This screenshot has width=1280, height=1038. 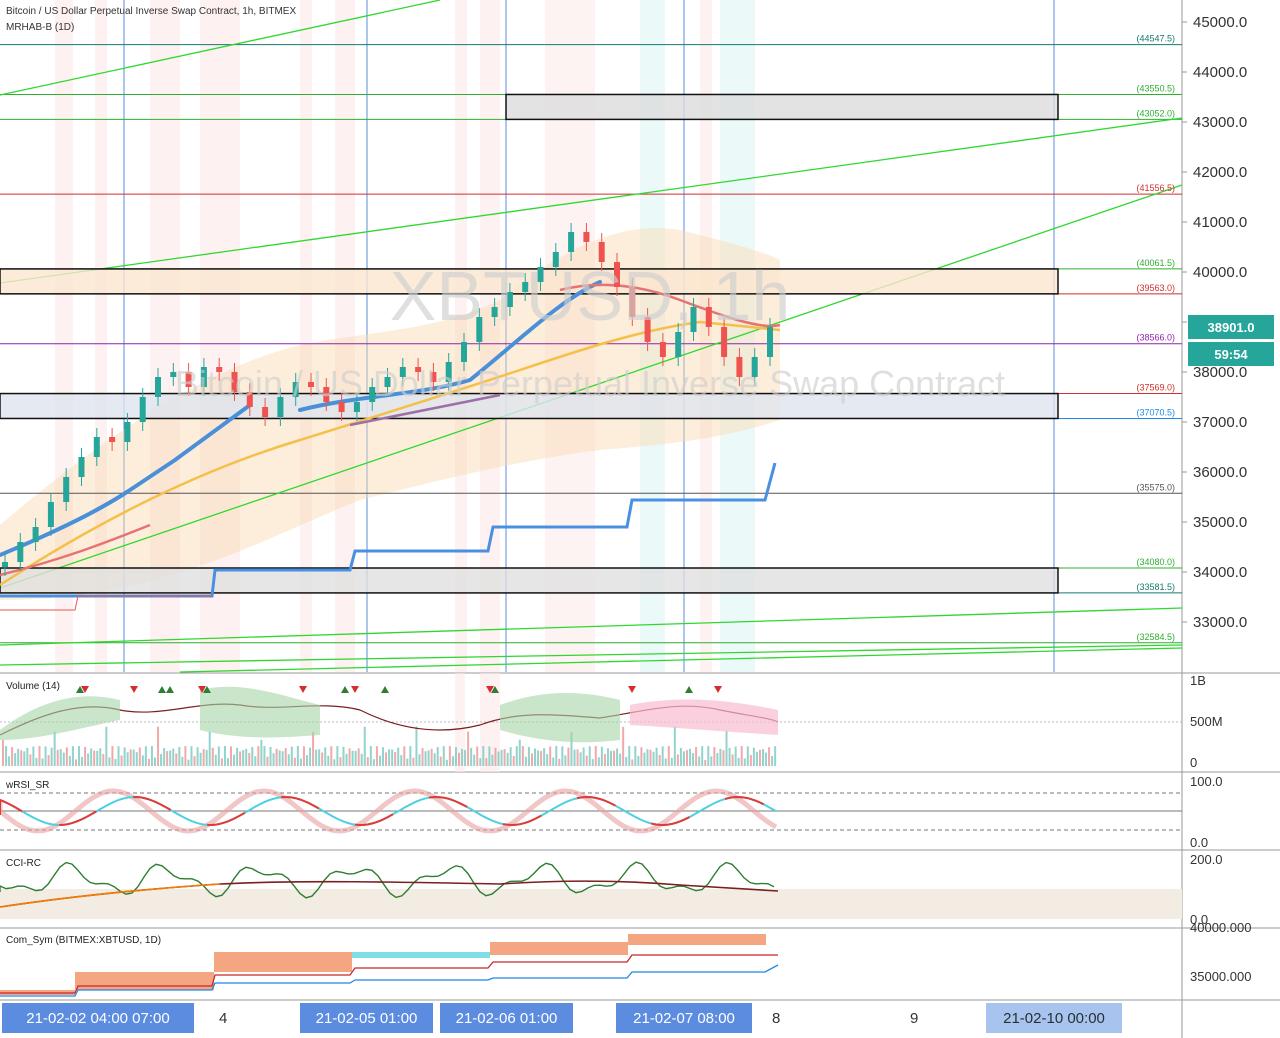 What do you see at coordinates (1155, 562) in the screenshot?
I see `level-label: (34080.0)` at bounding box center [1155, 562].